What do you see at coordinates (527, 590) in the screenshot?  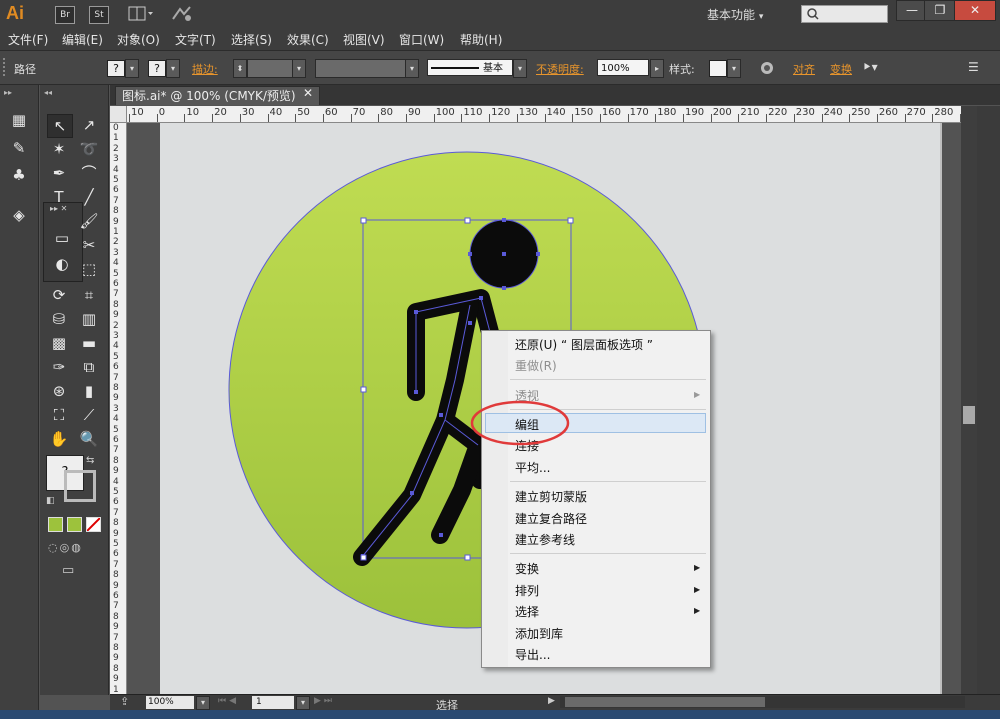 I see `menu-arrange: 排列` at bounding box center [527, 590].